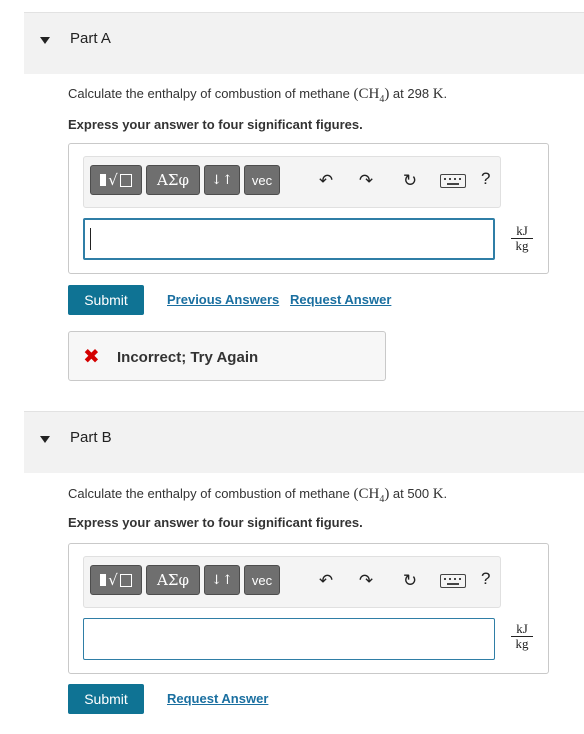 This screenshot has height=734, width=584. Describe the element at coordinates (304, 43) in the screenshot. I see `part-a-header: Part A` at that location.